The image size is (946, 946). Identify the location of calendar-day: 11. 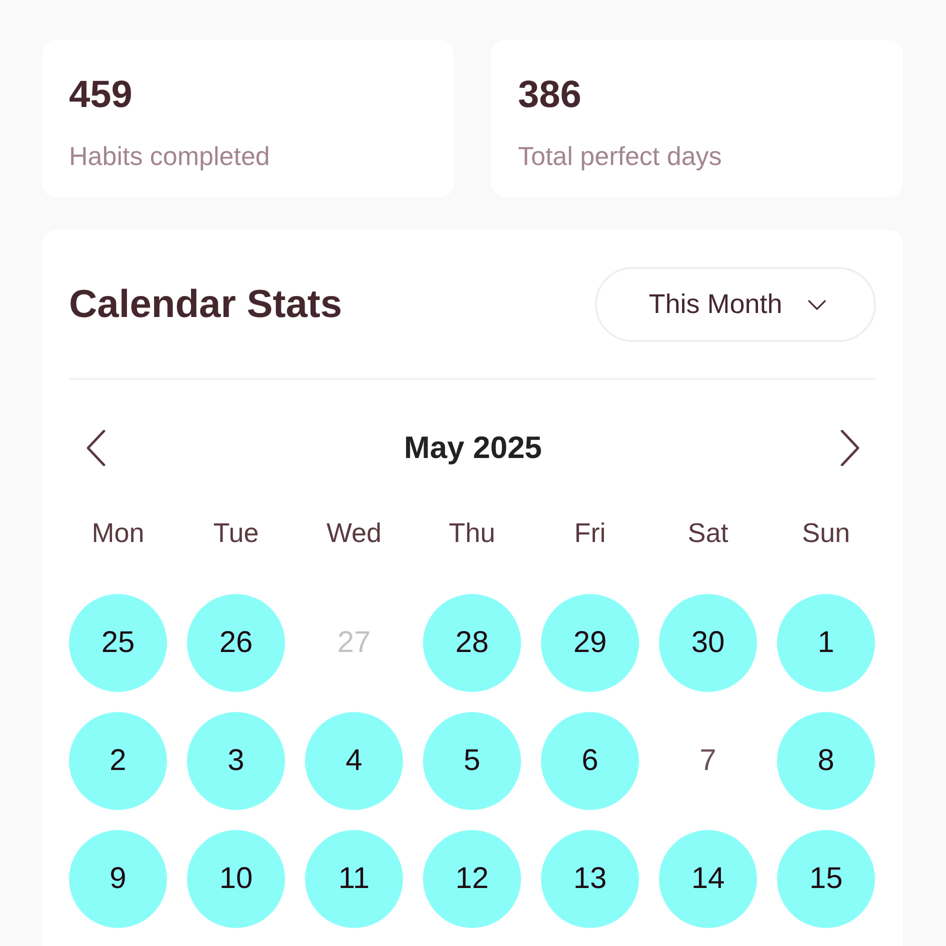
(354, 879).